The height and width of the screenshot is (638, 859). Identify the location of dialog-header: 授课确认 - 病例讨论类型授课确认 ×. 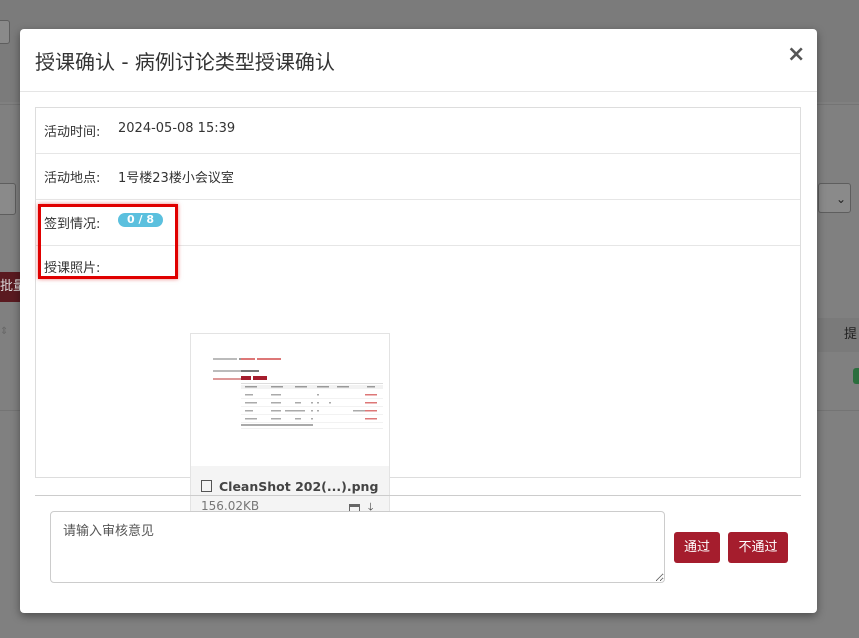
(418, 60).